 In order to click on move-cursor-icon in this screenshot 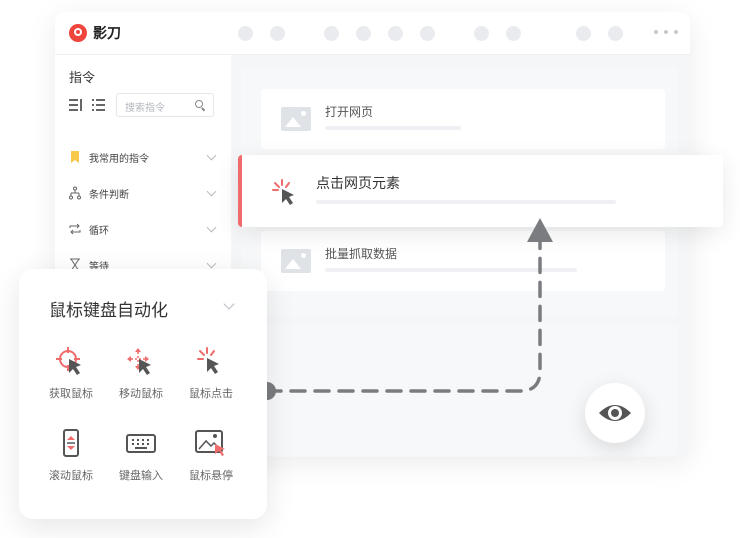, I will do `click(139, 361)`.